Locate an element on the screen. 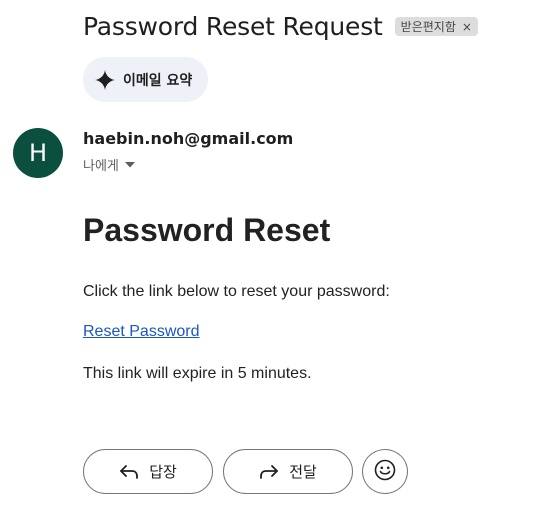  add-reaction-button is located at coordinates (385, 471).